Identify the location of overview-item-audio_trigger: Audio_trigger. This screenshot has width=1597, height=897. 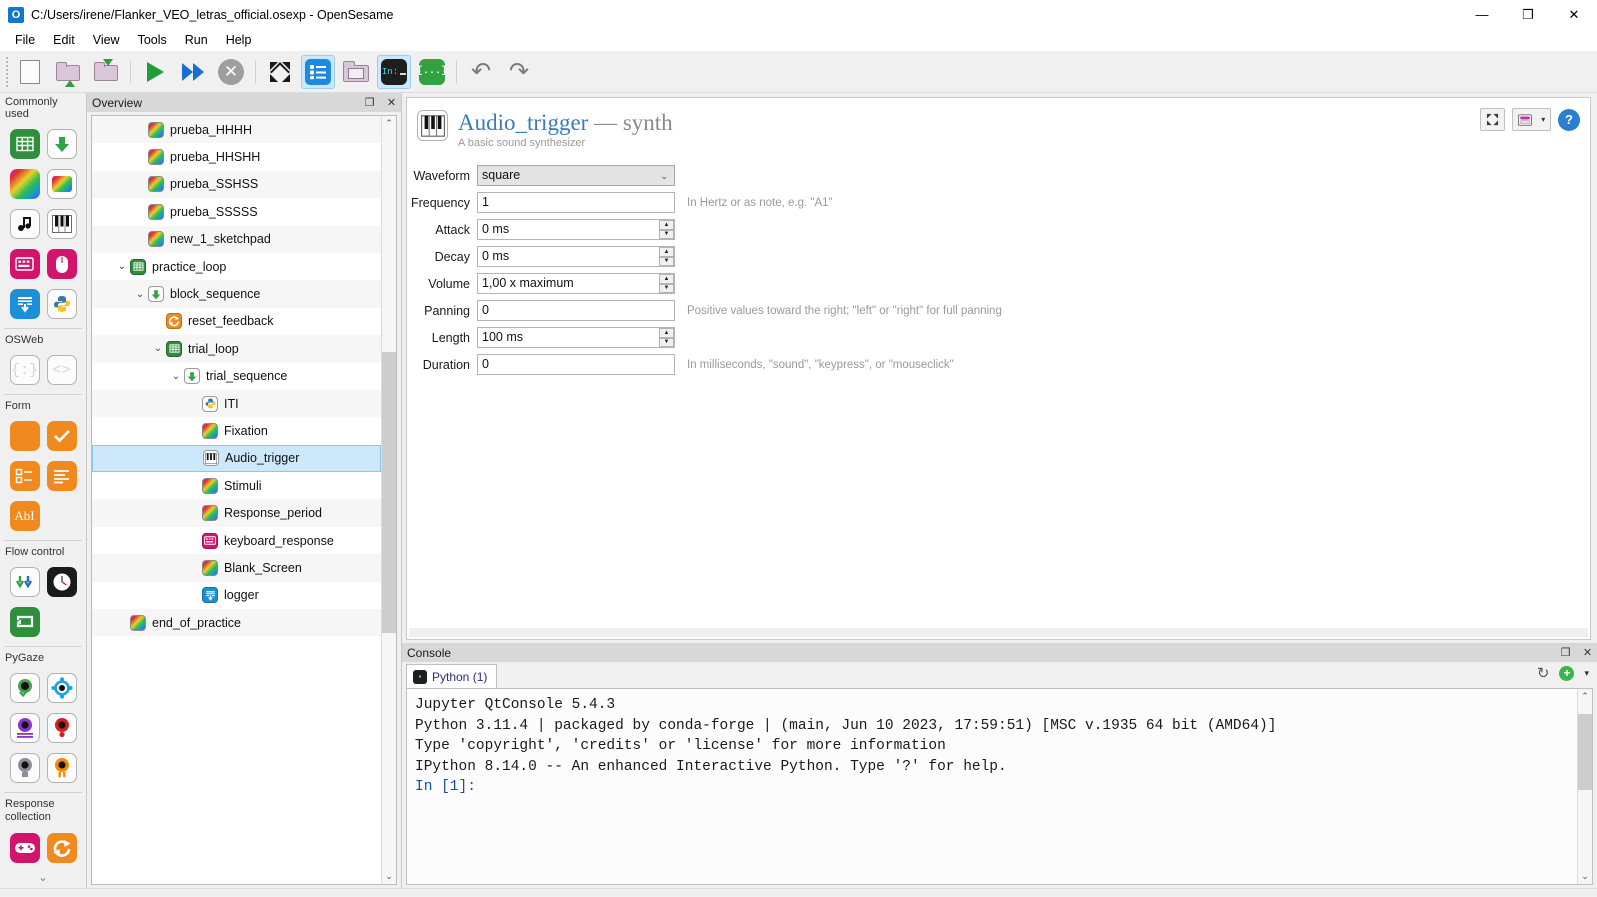
(236, 458).